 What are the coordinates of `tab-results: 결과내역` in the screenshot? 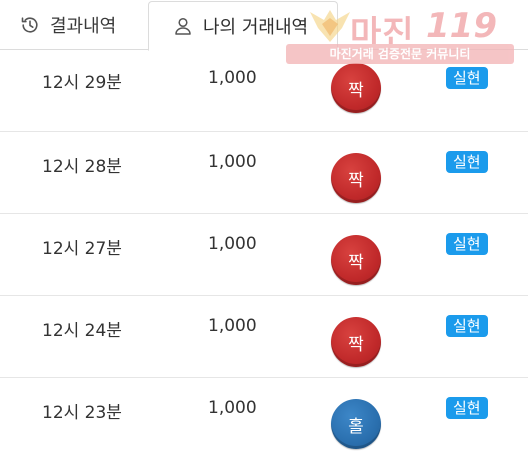 It's located at (74, 25).